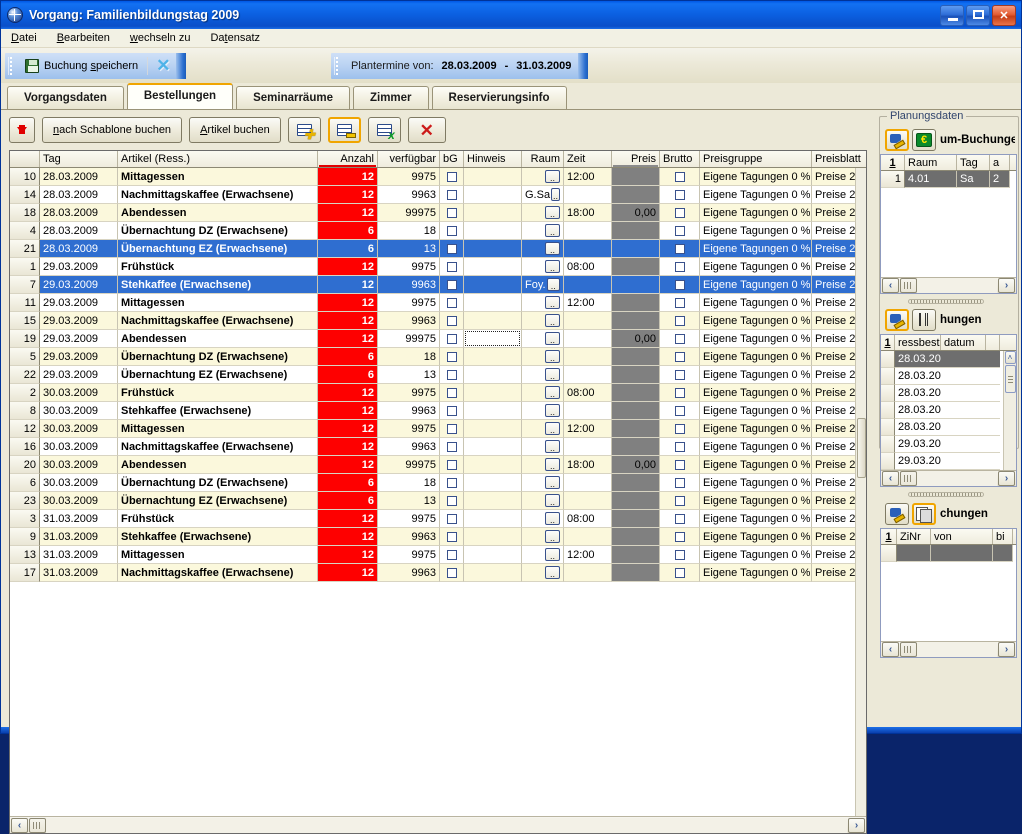  What do you see at coordinates (948, 461) in the screenshot?
I see `minitable-row: 29.03.2009` at bounding box center [948, 461].